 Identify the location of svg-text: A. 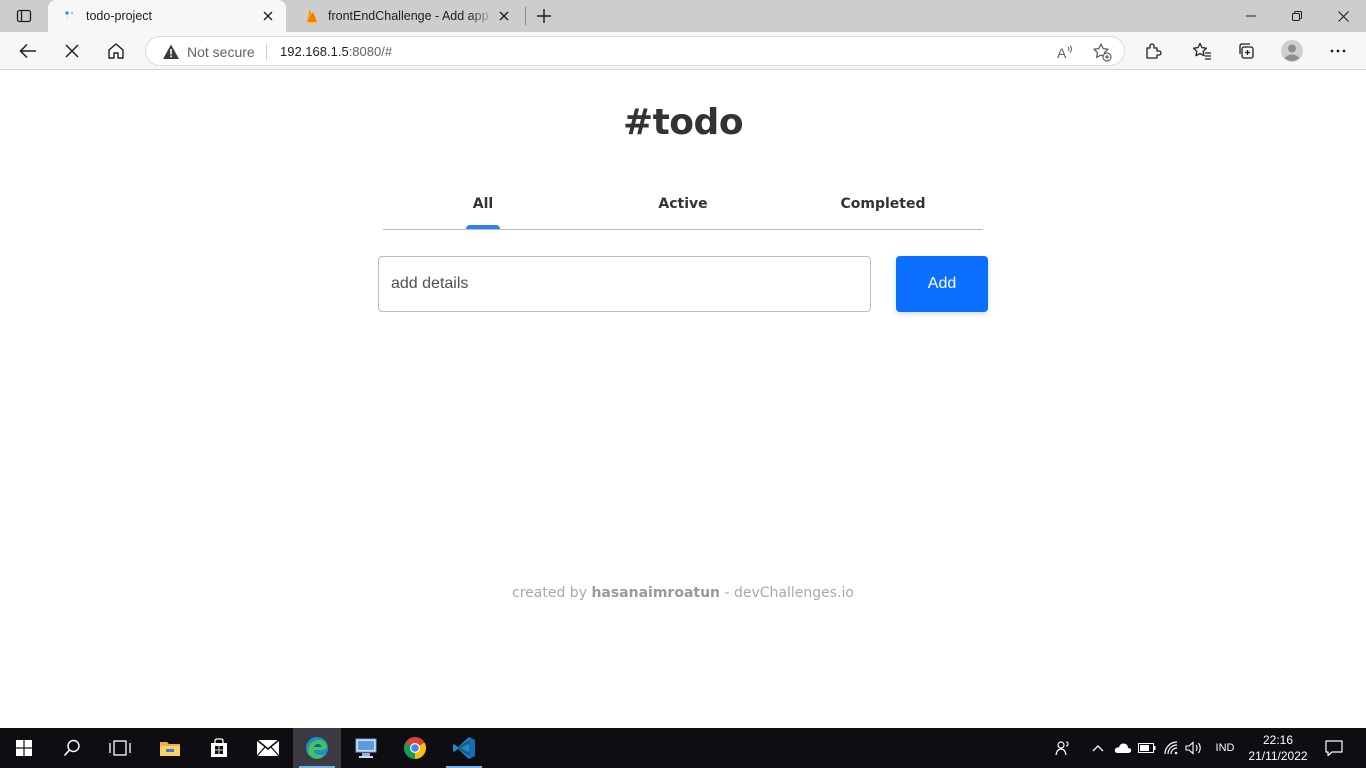
(1062, 52).